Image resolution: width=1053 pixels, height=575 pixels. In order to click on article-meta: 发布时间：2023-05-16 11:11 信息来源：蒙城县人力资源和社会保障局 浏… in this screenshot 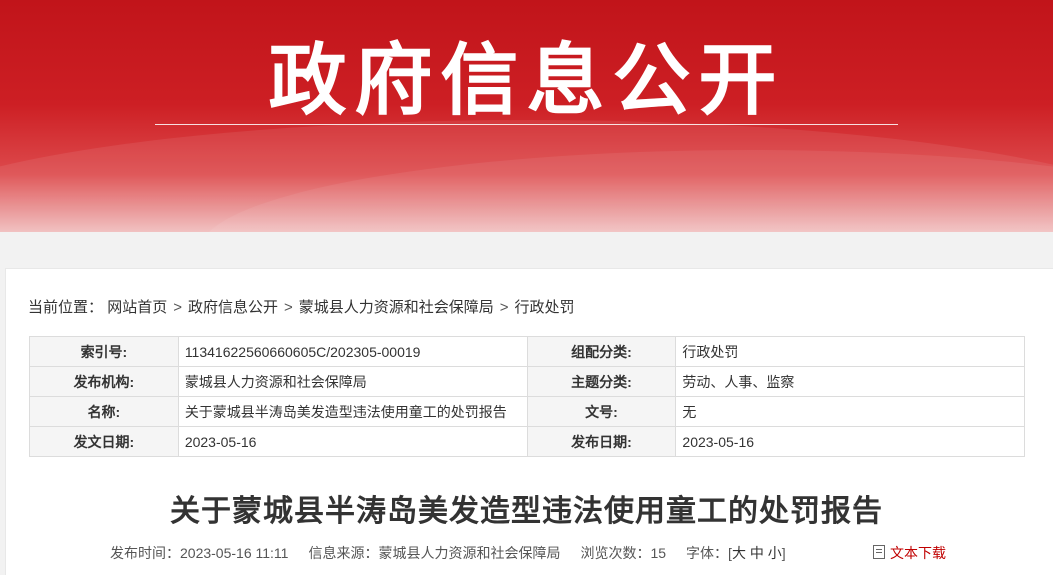, I will do `click(448, 553)`.